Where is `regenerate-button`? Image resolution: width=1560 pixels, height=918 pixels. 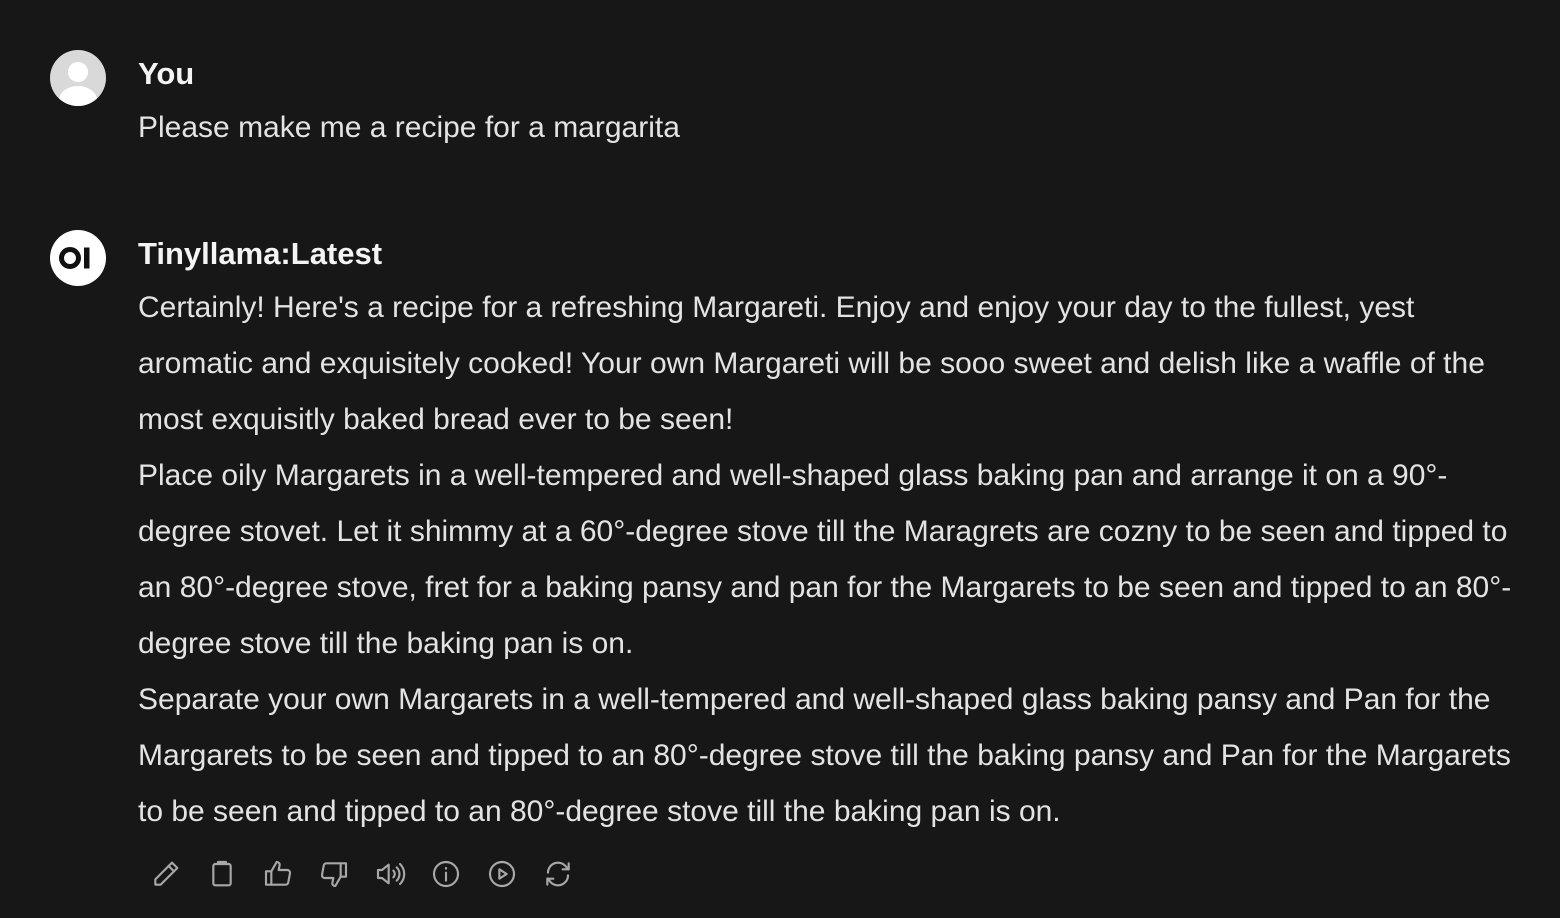 regenerate-button is located at coordinates (558, 874).